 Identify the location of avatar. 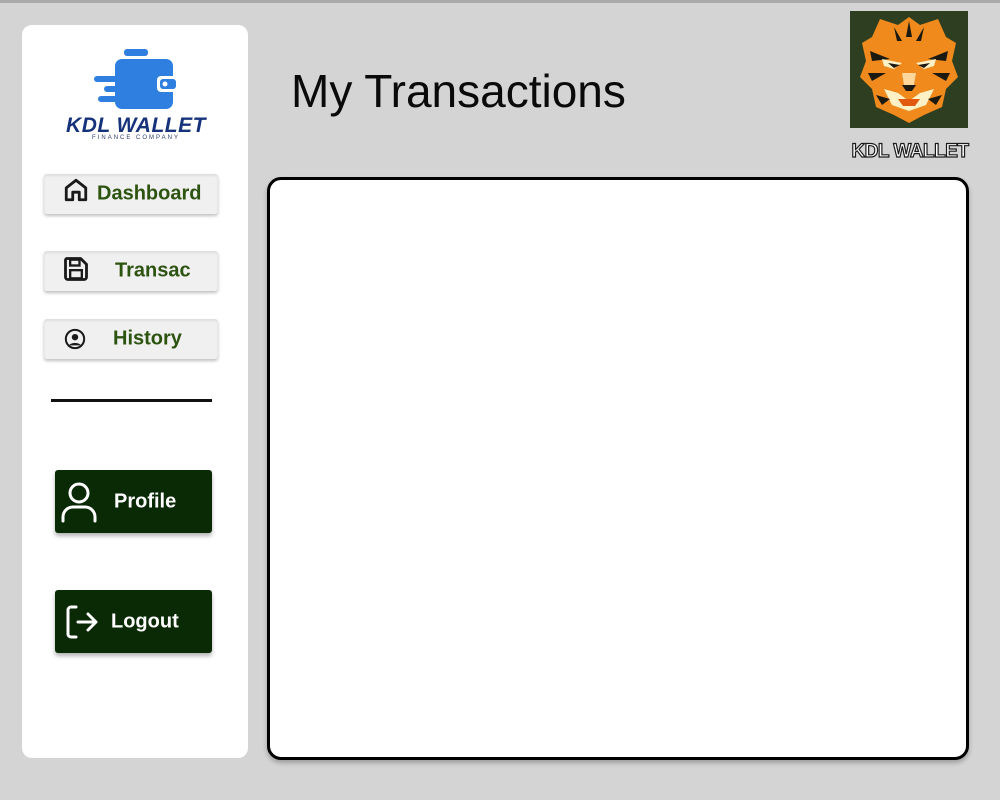
(909, 69).